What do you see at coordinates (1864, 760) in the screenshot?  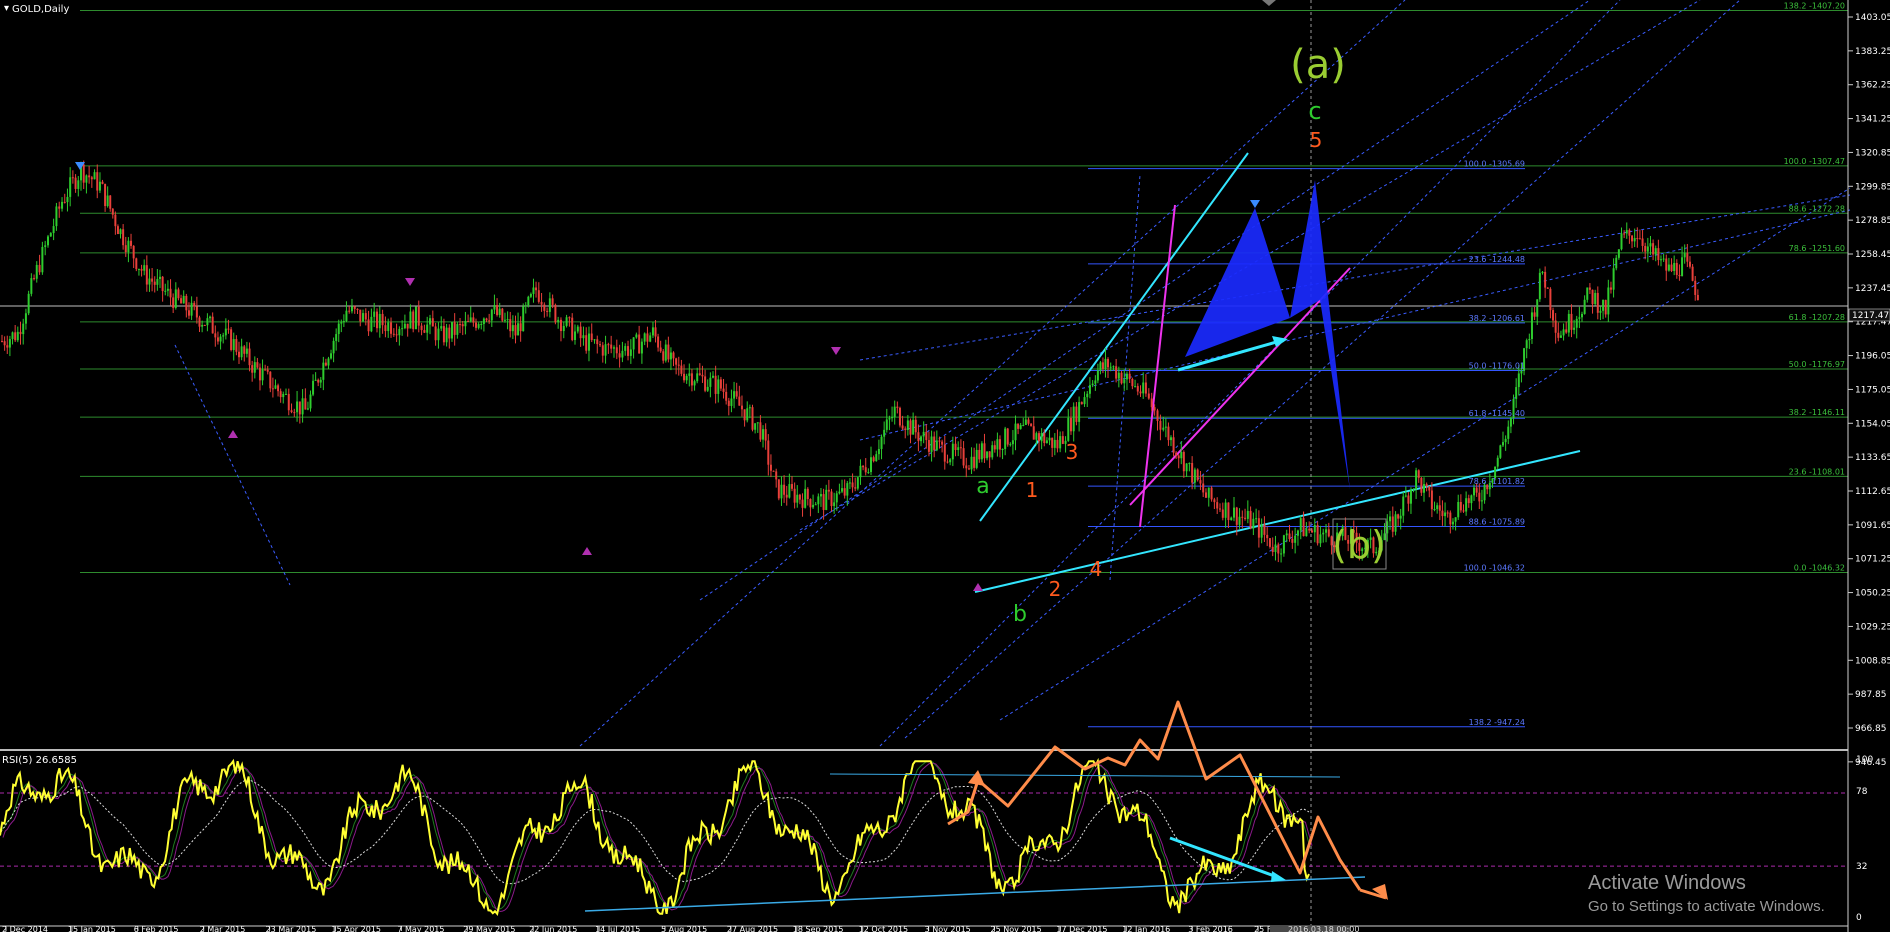 I see `rsi-level-100: 100` at bounding box center [1864, 760].